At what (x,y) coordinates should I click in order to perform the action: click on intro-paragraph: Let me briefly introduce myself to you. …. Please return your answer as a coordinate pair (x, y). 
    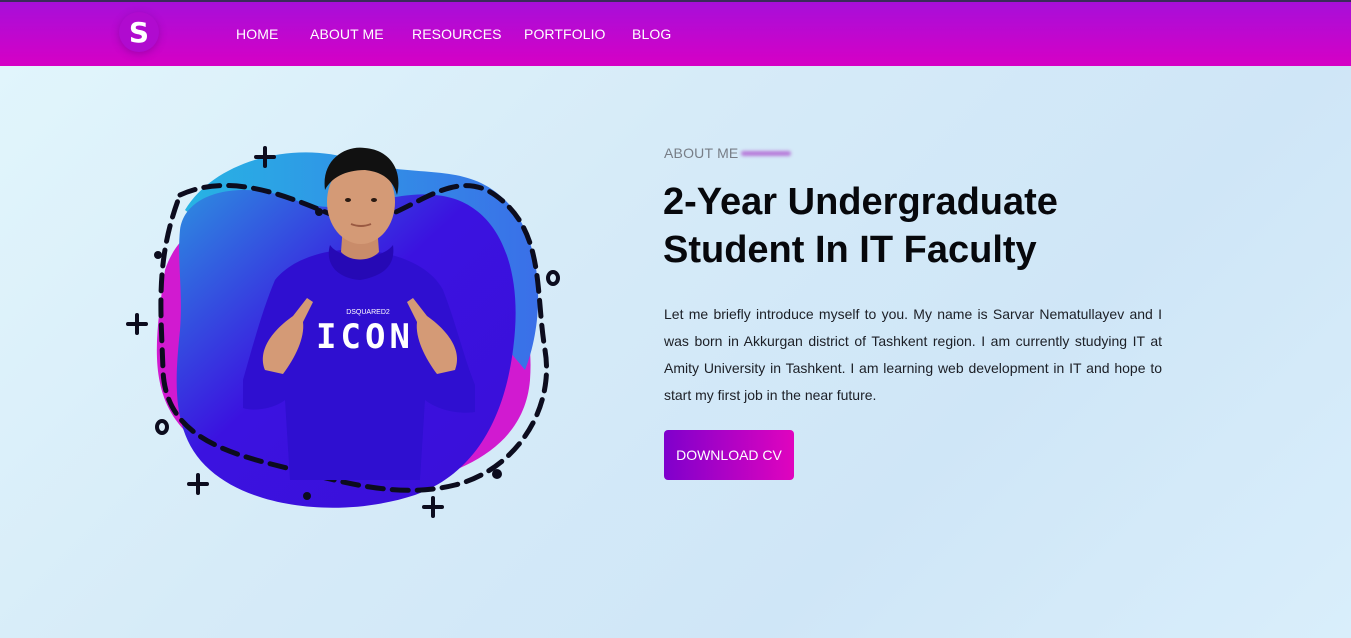
    Looking at the image, I should click on (913, 354).